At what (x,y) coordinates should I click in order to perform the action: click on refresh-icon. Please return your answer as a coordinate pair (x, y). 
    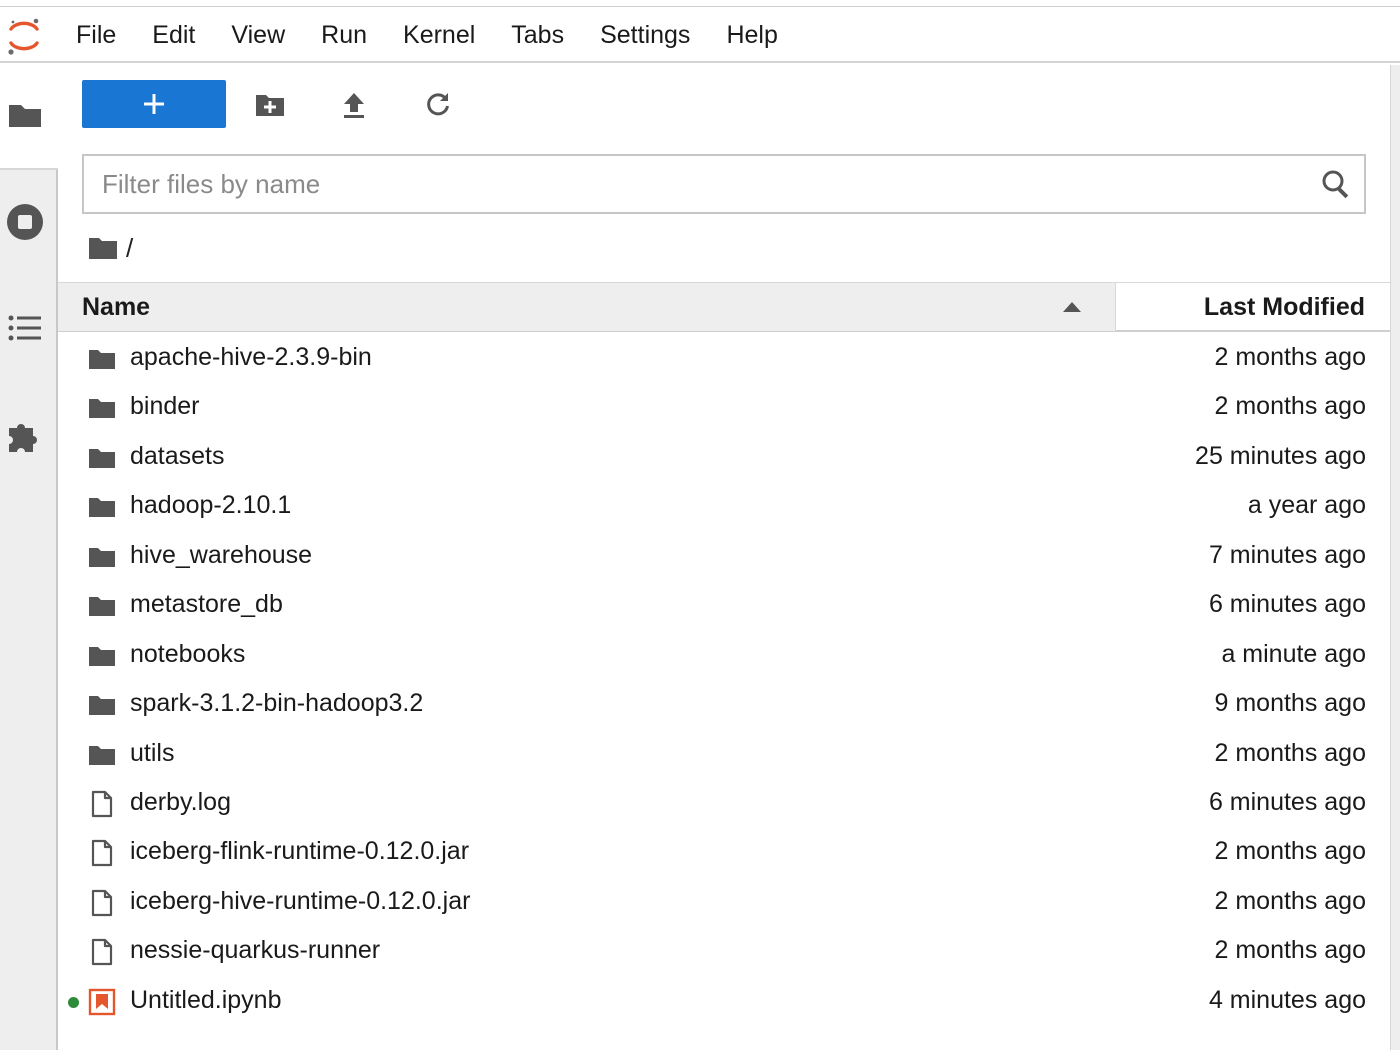
    Looking at the image, I should click on (438, 104).